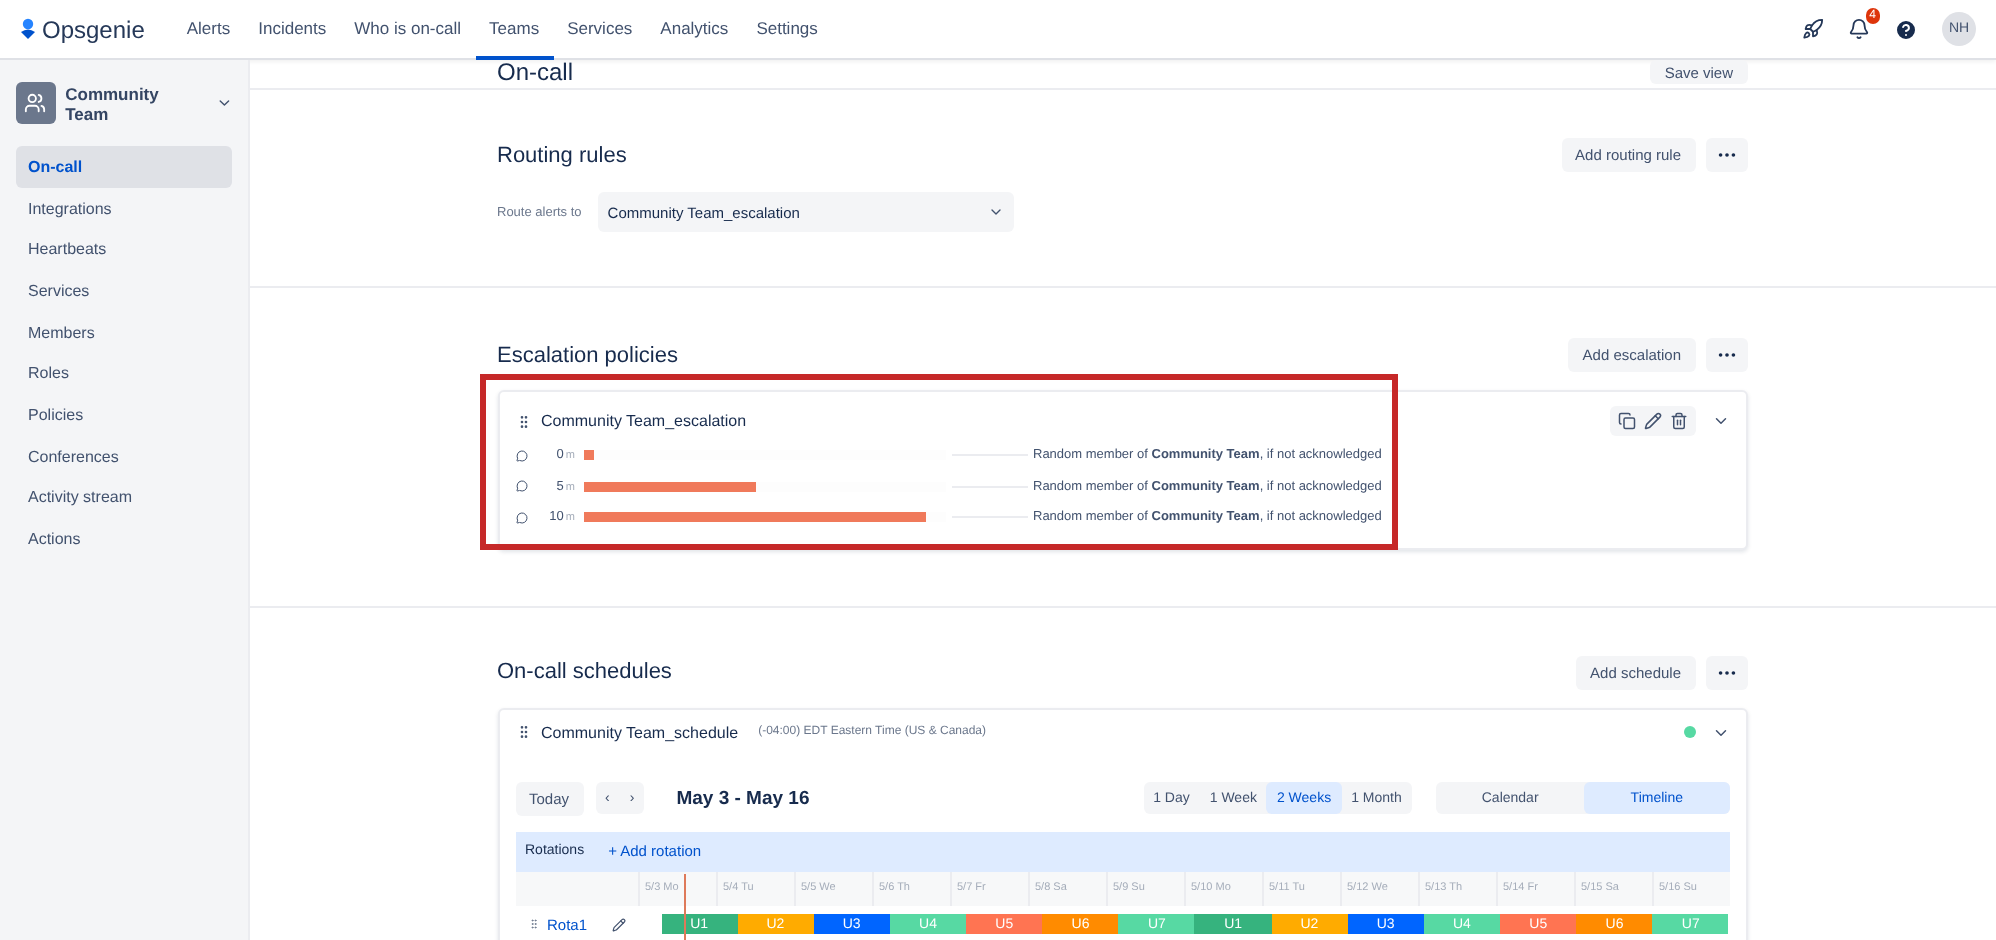 The width and height of the screenshot is (1996, 940). What do you see at coordinates (576, 888) in the screenshot?
I see `grid-corner` at bounding box center [576, 888].